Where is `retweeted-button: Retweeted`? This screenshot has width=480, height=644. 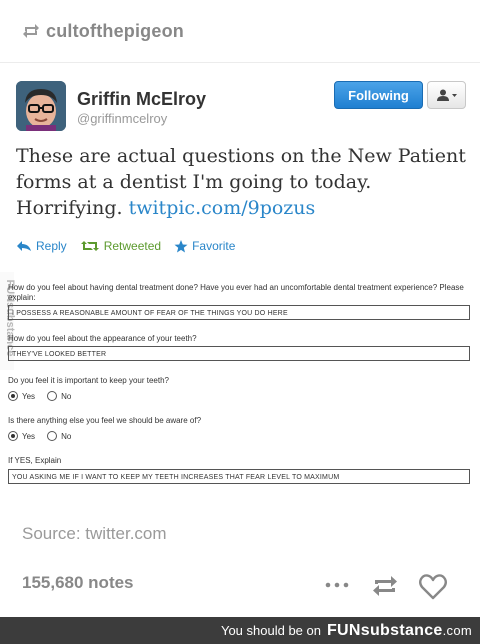
retweeted-button: Retweeted is located at coordinates (120, 246).